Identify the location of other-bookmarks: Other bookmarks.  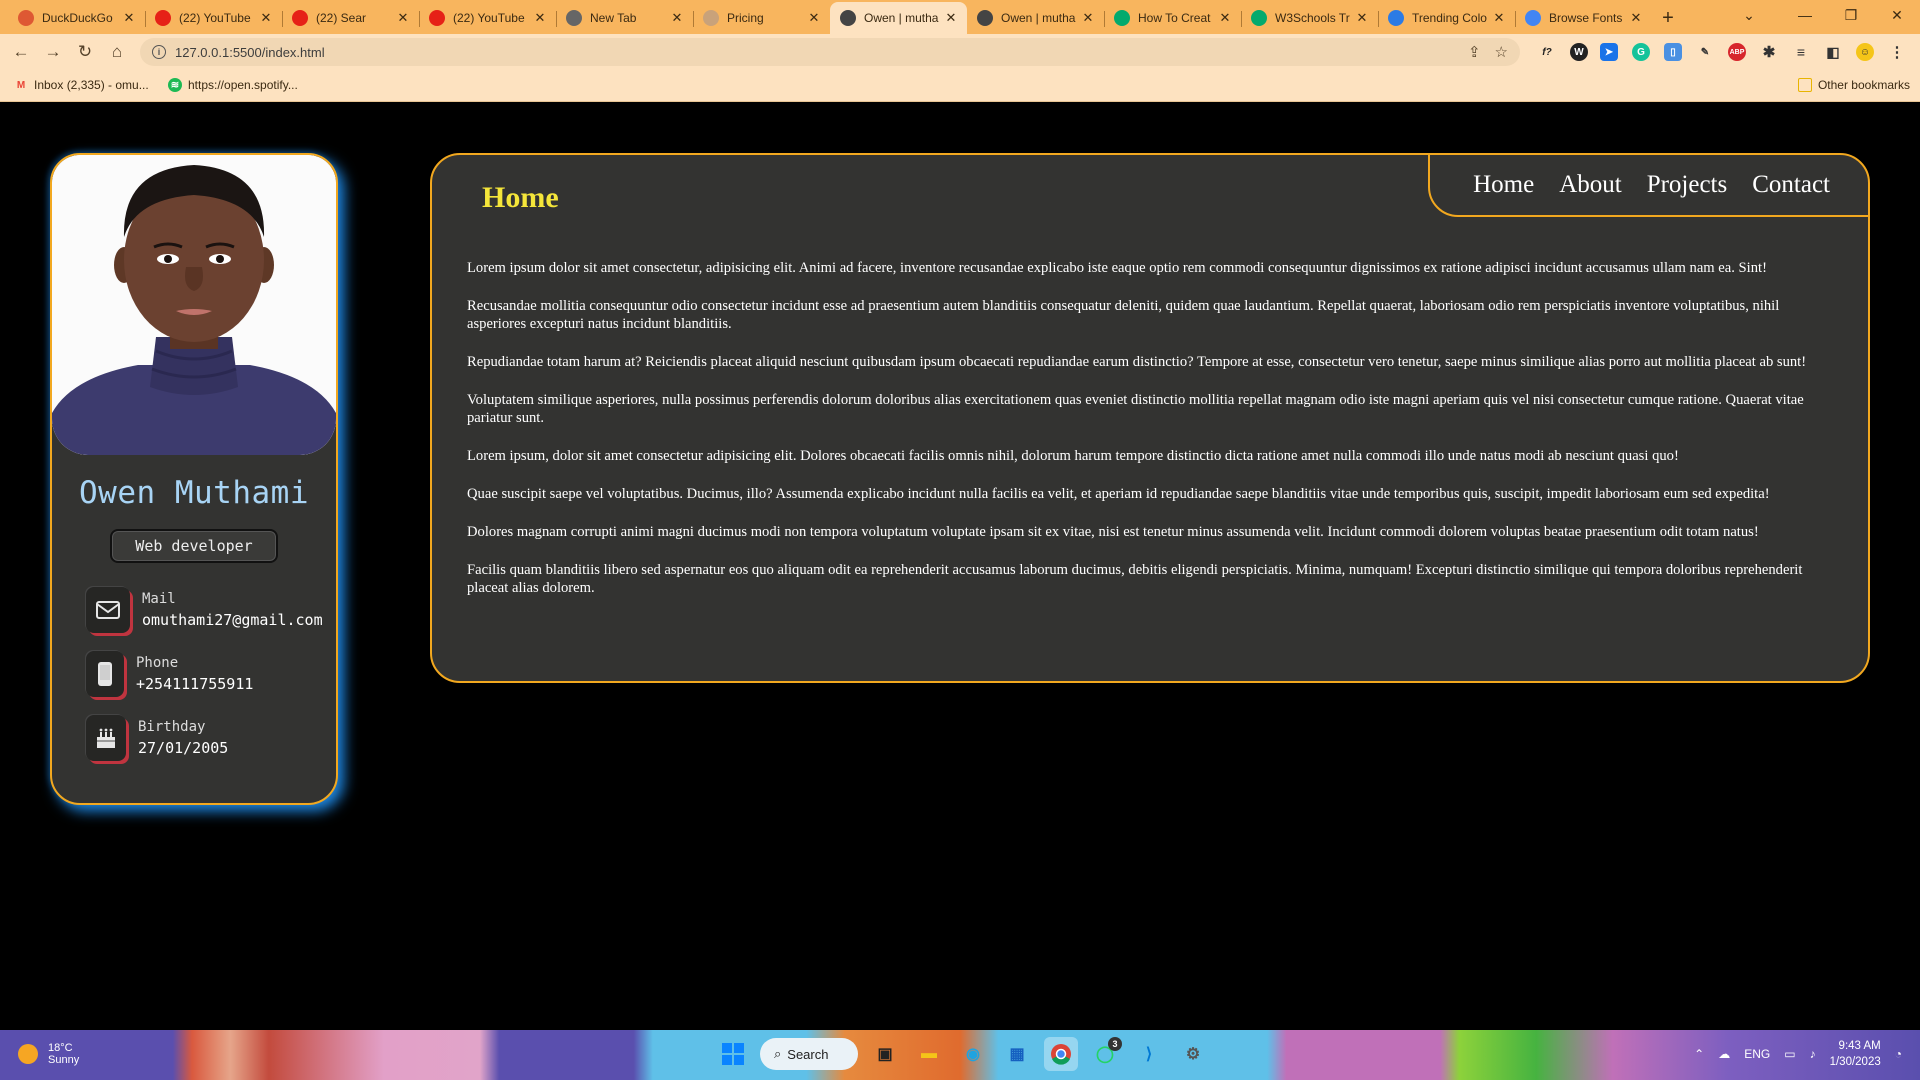
(1853, 85).